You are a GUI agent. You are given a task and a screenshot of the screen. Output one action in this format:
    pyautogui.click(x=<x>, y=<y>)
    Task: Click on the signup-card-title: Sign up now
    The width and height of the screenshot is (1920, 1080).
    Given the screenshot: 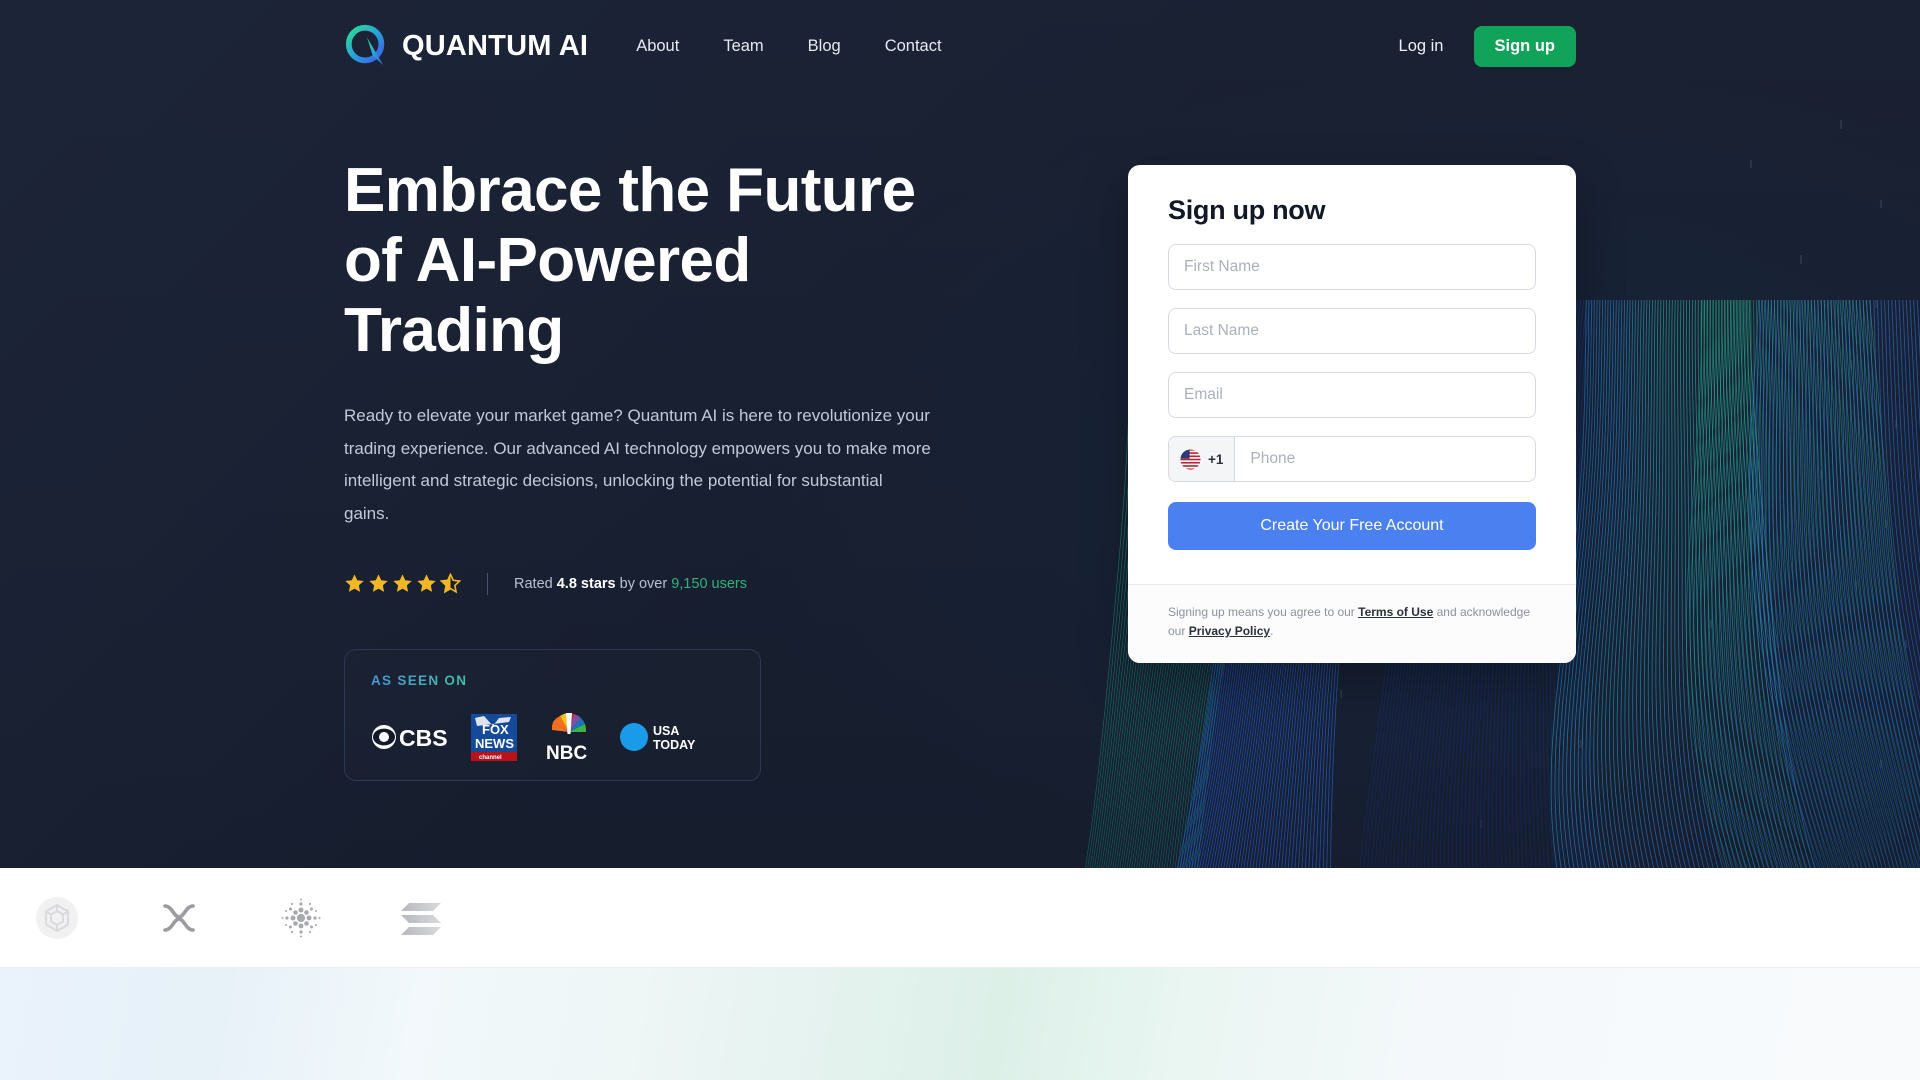 What is the action you would take?
    pyautogui.click(x=1247, y=210)
    